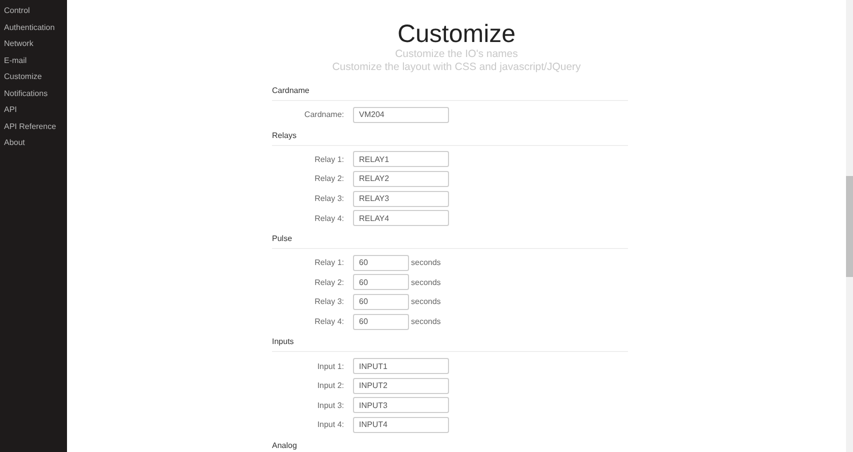  What do you see at coordinates (450, 90) in the screenshot?
I see `section-title: Cardname` at bounding box center [450, 90].